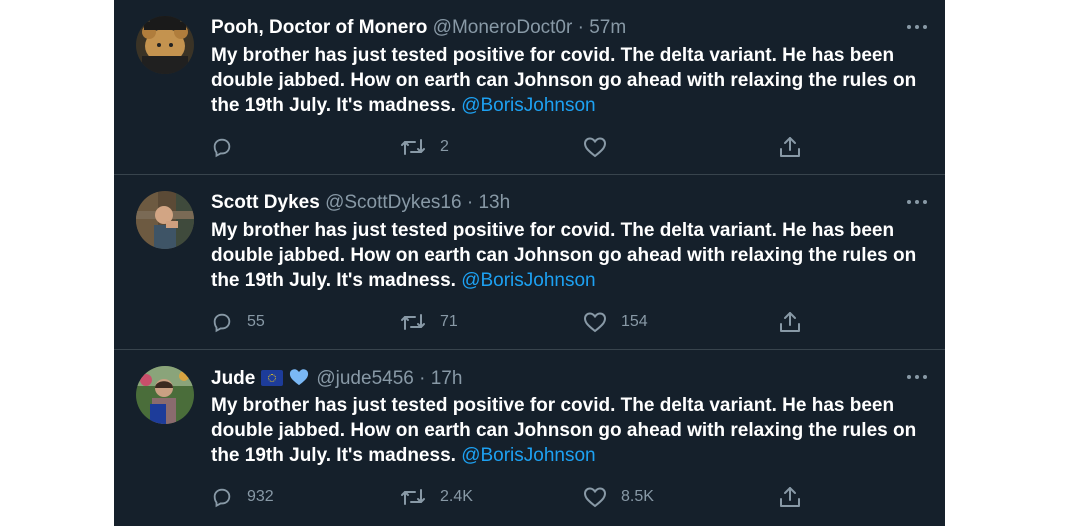 Image resolution: width=1070 pixels, height=526 pixels. What do you see at coordinates (265, 202) in the screenshot?
I see `author-name: Scott Dykes` at bounding box center [265, 202].